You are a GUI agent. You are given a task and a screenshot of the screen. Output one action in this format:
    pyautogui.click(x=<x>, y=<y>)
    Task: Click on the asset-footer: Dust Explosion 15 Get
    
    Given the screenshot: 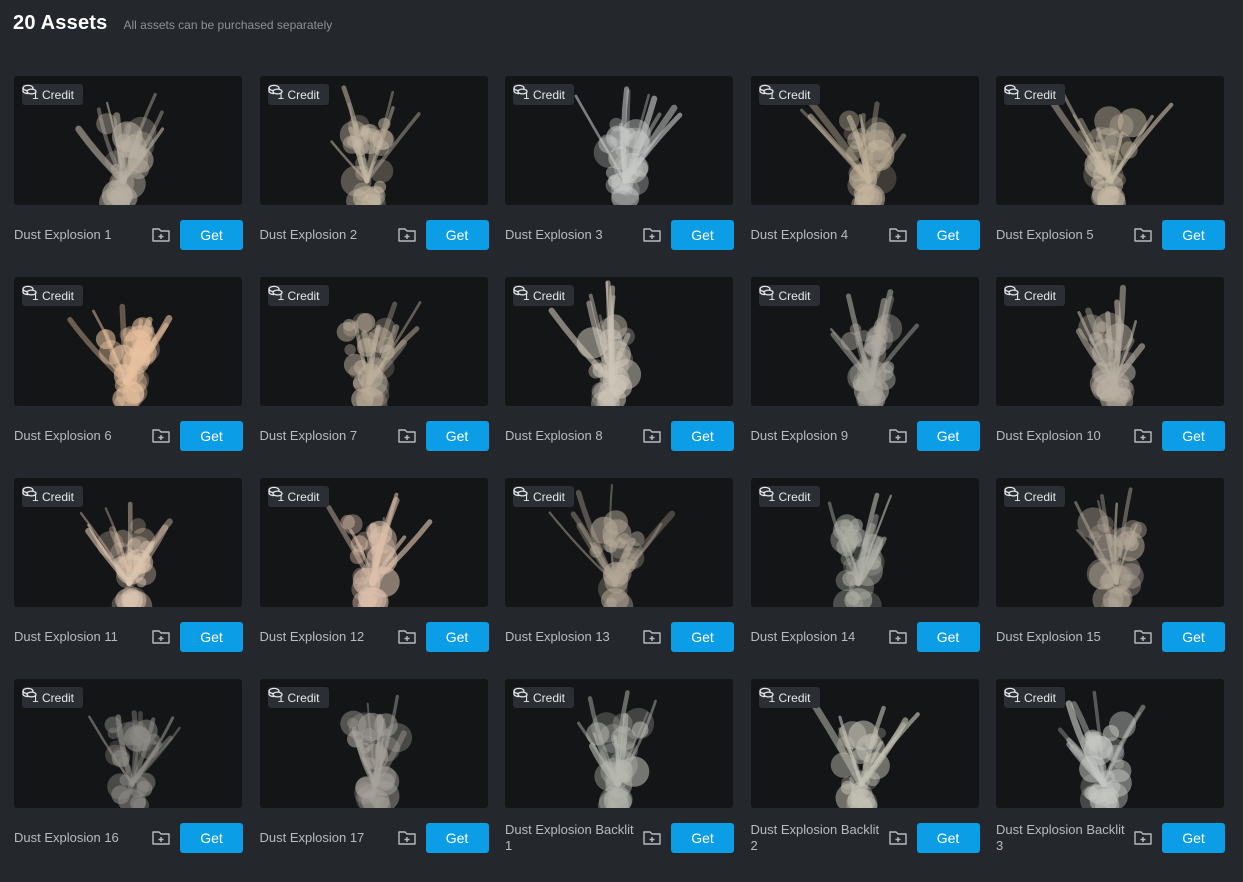 What is the action you would take?
    pyautogui.click(x=1110, y=637)
    